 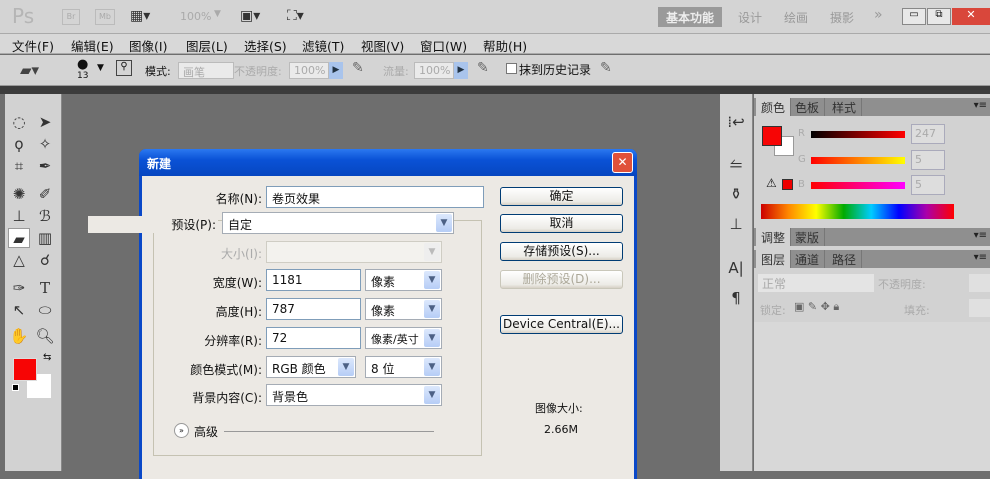 What do you see at coordinates (561, 223) in the screenshot?
I see `cancel-button: 取消` at bounding box center [561, 223].